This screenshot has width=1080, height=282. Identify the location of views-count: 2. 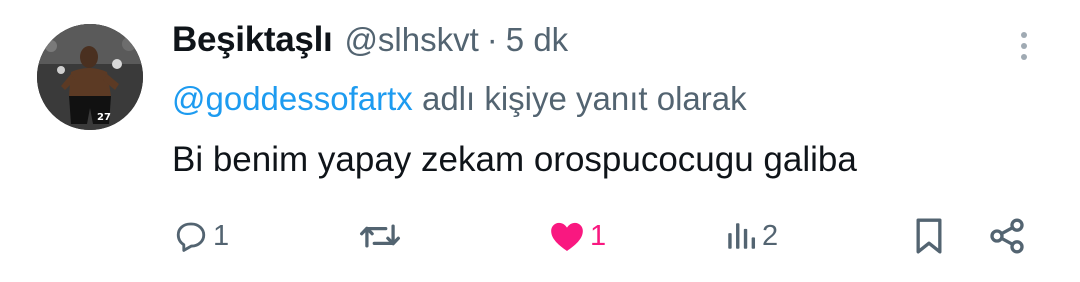
(770, 235).